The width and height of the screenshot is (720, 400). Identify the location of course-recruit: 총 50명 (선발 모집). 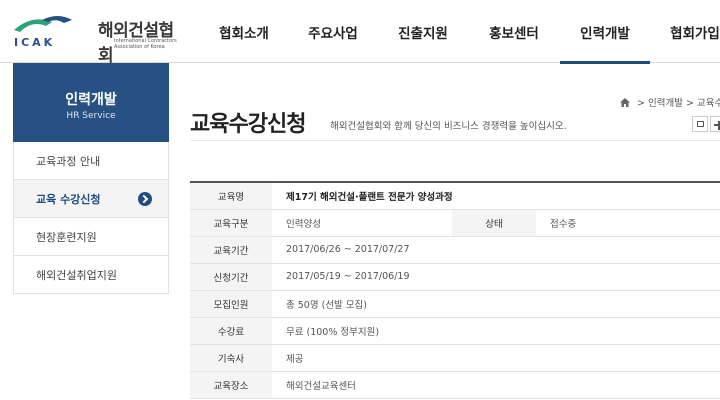
(496, 304).